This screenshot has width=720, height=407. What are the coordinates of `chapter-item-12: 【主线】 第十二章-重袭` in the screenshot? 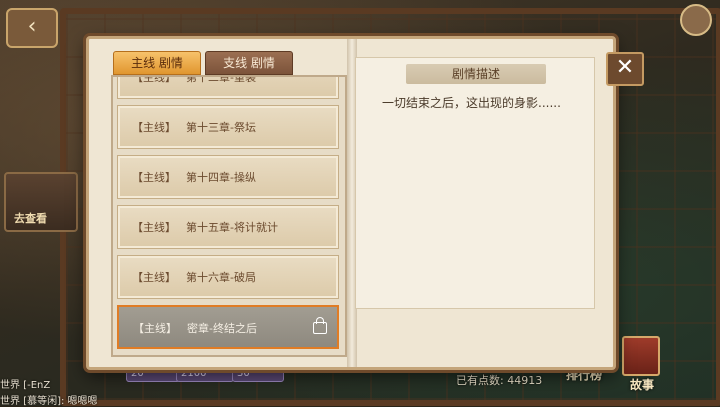 It's located at (228, 87).